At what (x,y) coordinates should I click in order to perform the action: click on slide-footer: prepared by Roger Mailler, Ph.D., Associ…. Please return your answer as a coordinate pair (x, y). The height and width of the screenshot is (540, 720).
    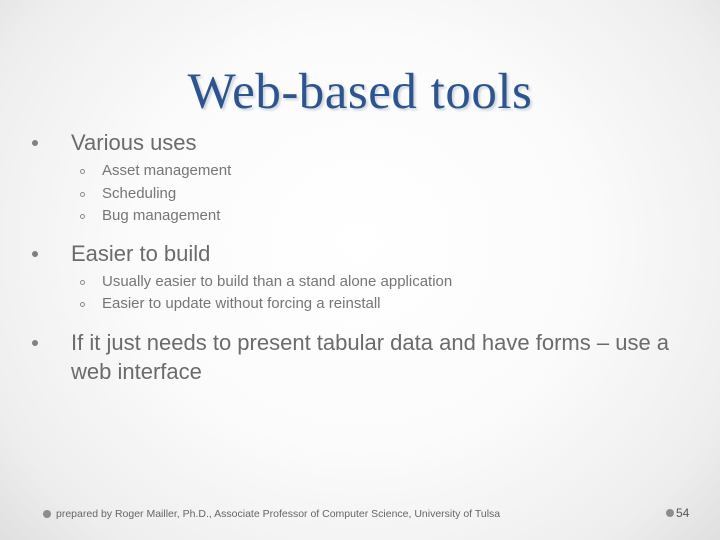
    Looking at the image, I should click on (271, 514).